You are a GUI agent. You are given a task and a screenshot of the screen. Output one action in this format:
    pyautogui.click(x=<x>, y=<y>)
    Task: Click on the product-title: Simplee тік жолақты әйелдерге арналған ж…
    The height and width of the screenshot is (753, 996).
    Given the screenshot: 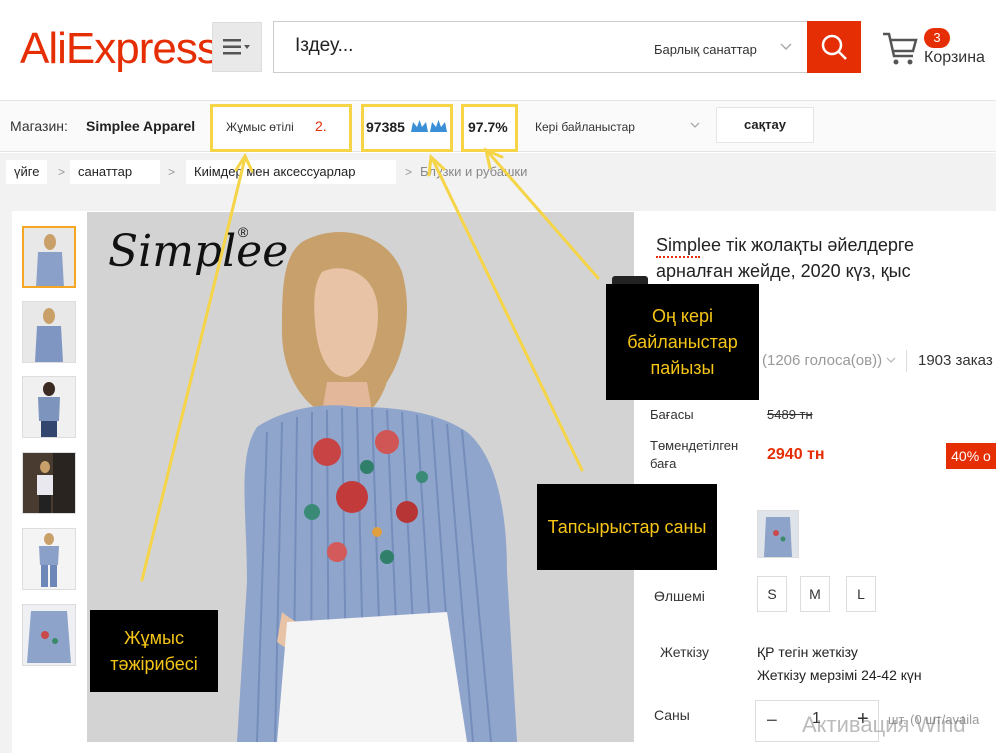 What is the action you would take?
    pyautogui.click(x=785, y=258)
    